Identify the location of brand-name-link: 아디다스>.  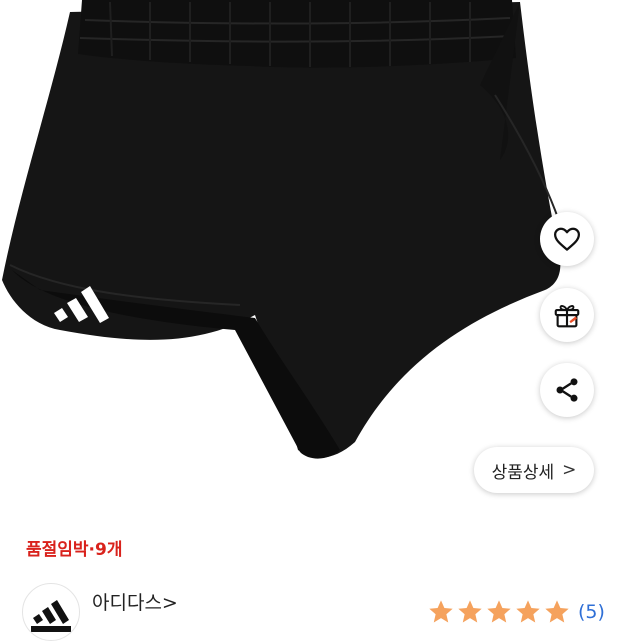
(135, 601).